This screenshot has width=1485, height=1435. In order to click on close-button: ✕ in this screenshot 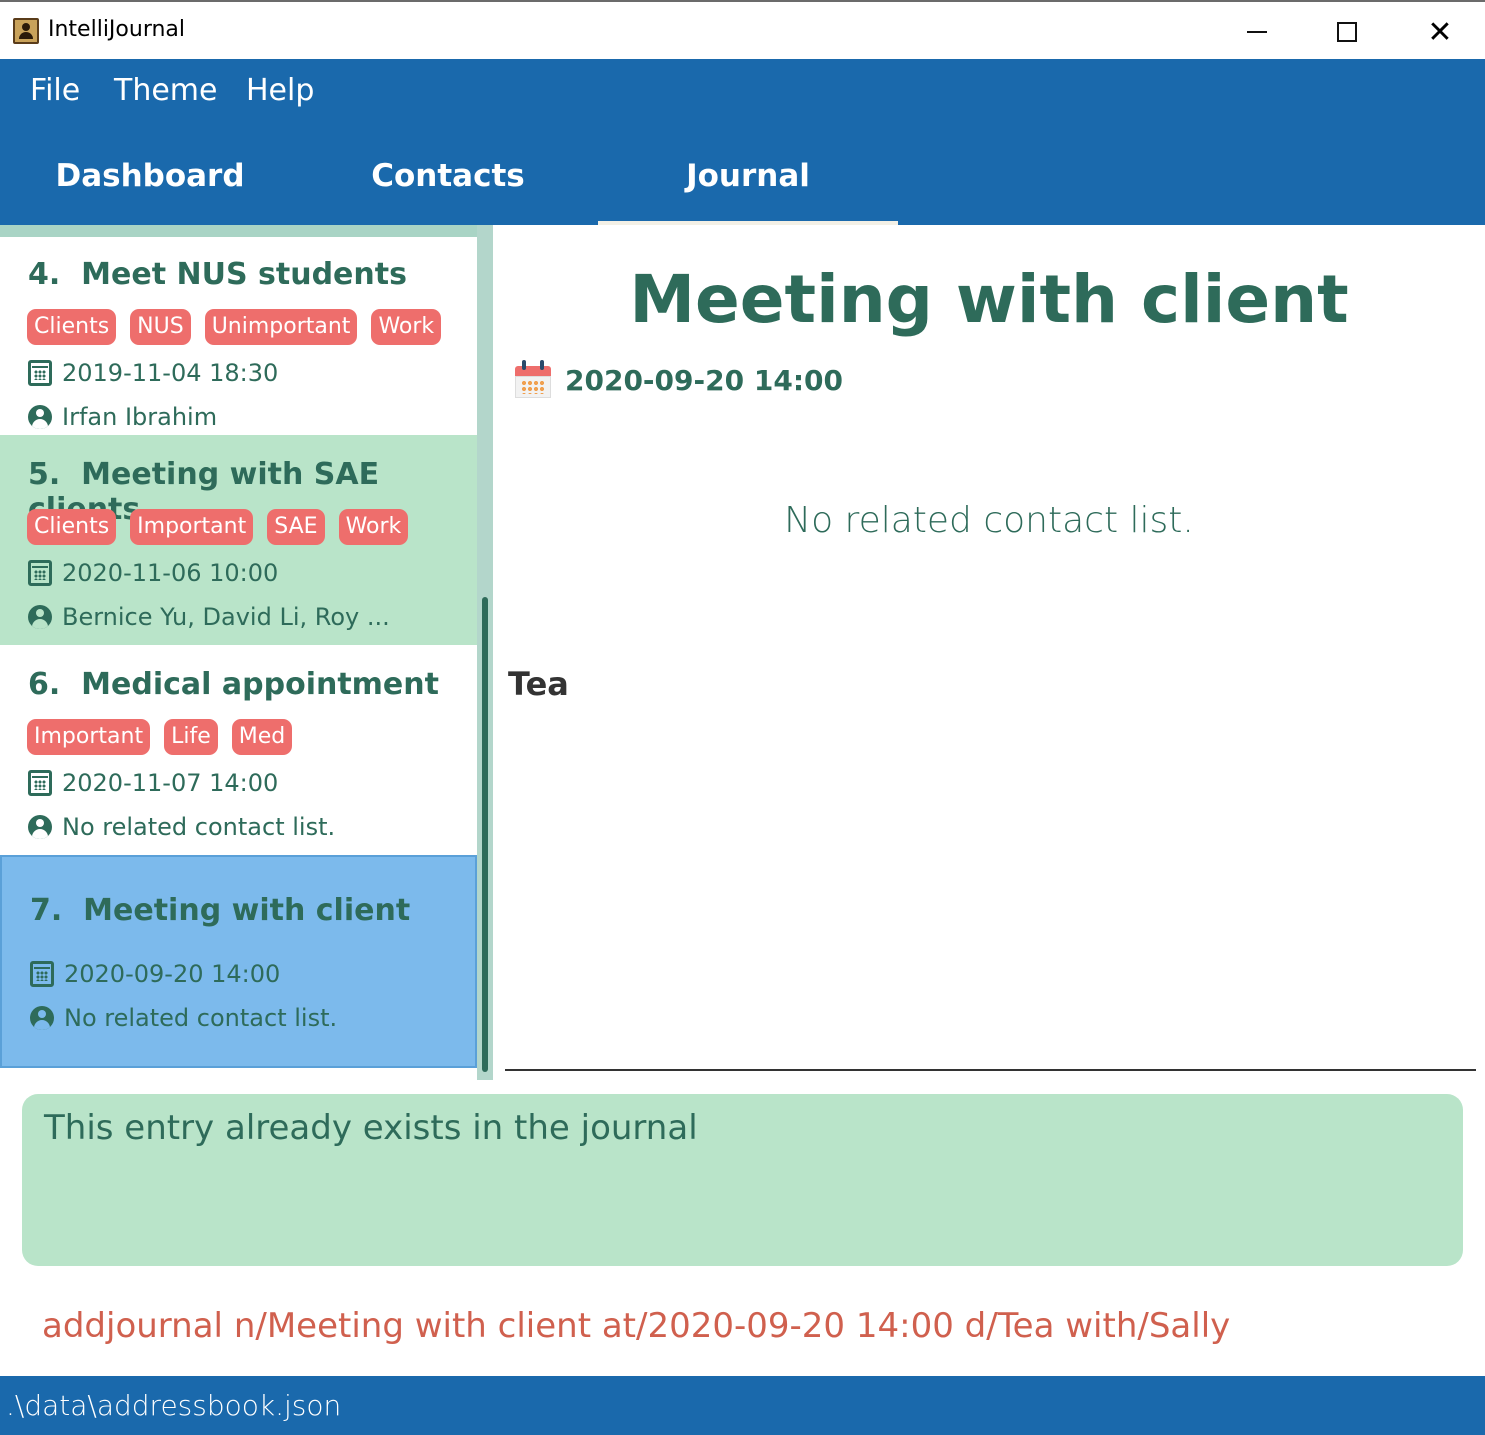, I will do `click(1440, 32)`.